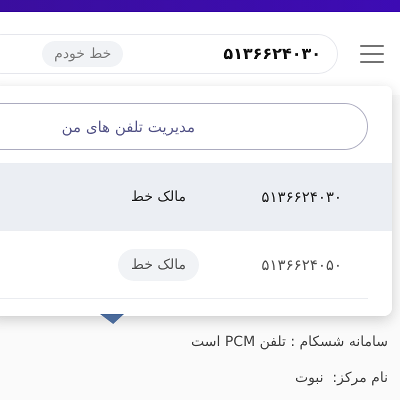 Image resolution: width=400 pixels, height=400 pixels. Describe the element at coordinates (272, 53) in the screenshot. I see `phone-number: ۵۱۳۶۶۲۴۰۳۰` at that location.